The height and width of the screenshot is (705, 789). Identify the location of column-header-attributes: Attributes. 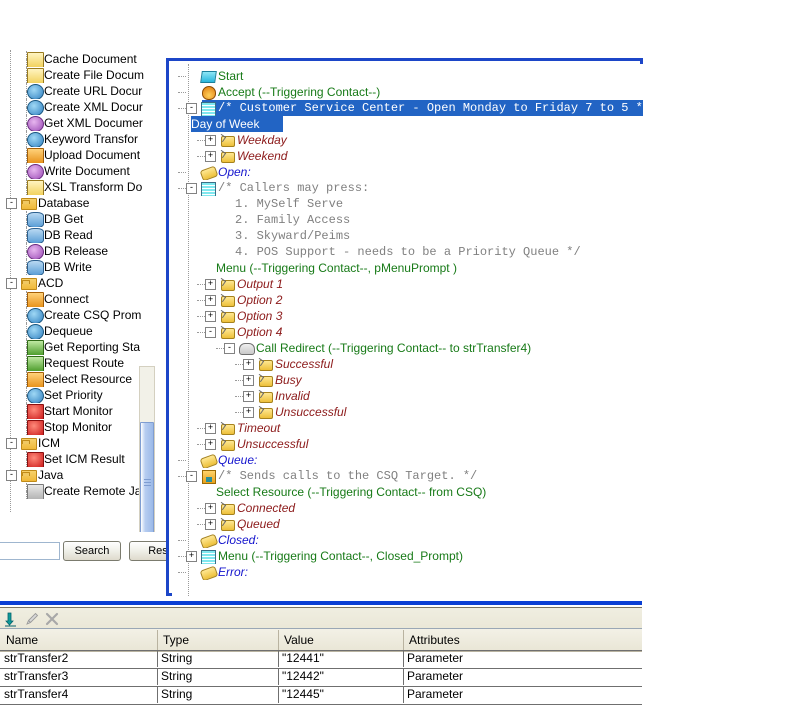
(432, 640).